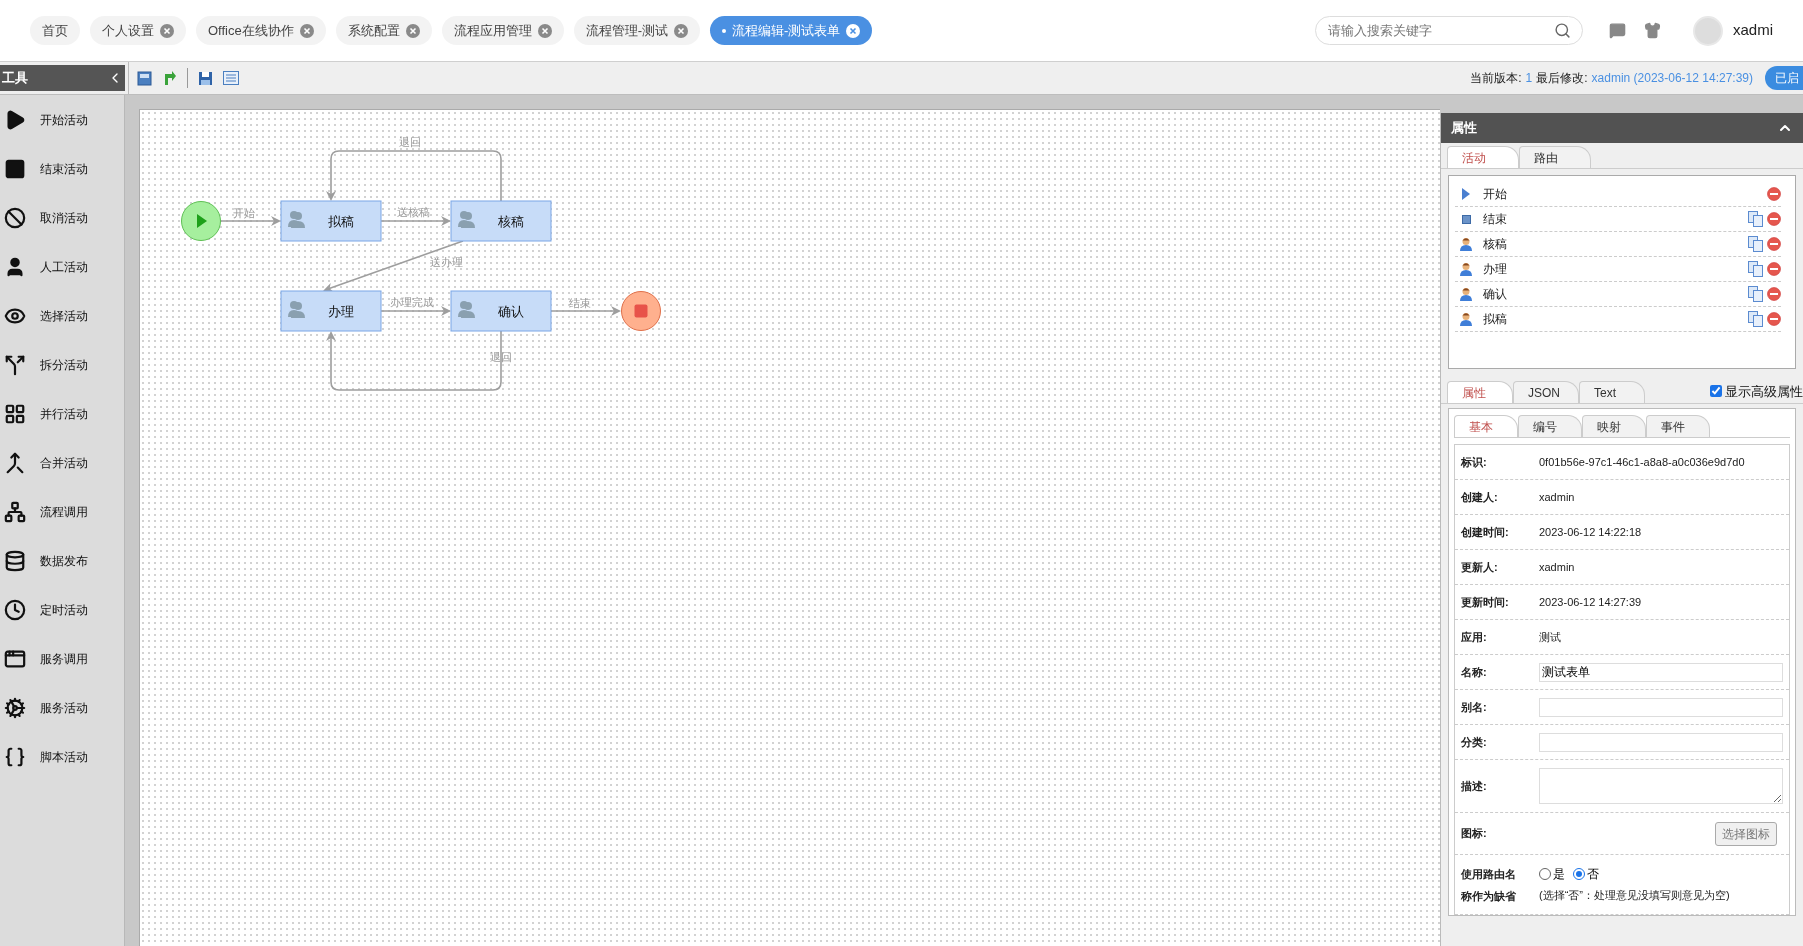  I want to click on activity-item: 结束, so click(1495, 219).